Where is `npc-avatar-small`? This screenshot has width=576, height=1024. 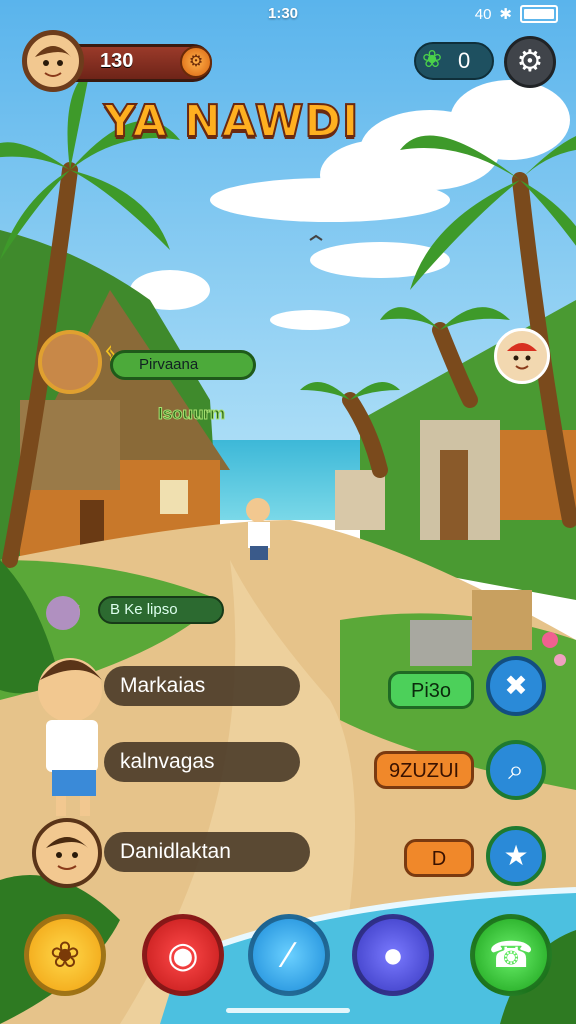 npc-avatar-small is located at coordinates (63, 613).